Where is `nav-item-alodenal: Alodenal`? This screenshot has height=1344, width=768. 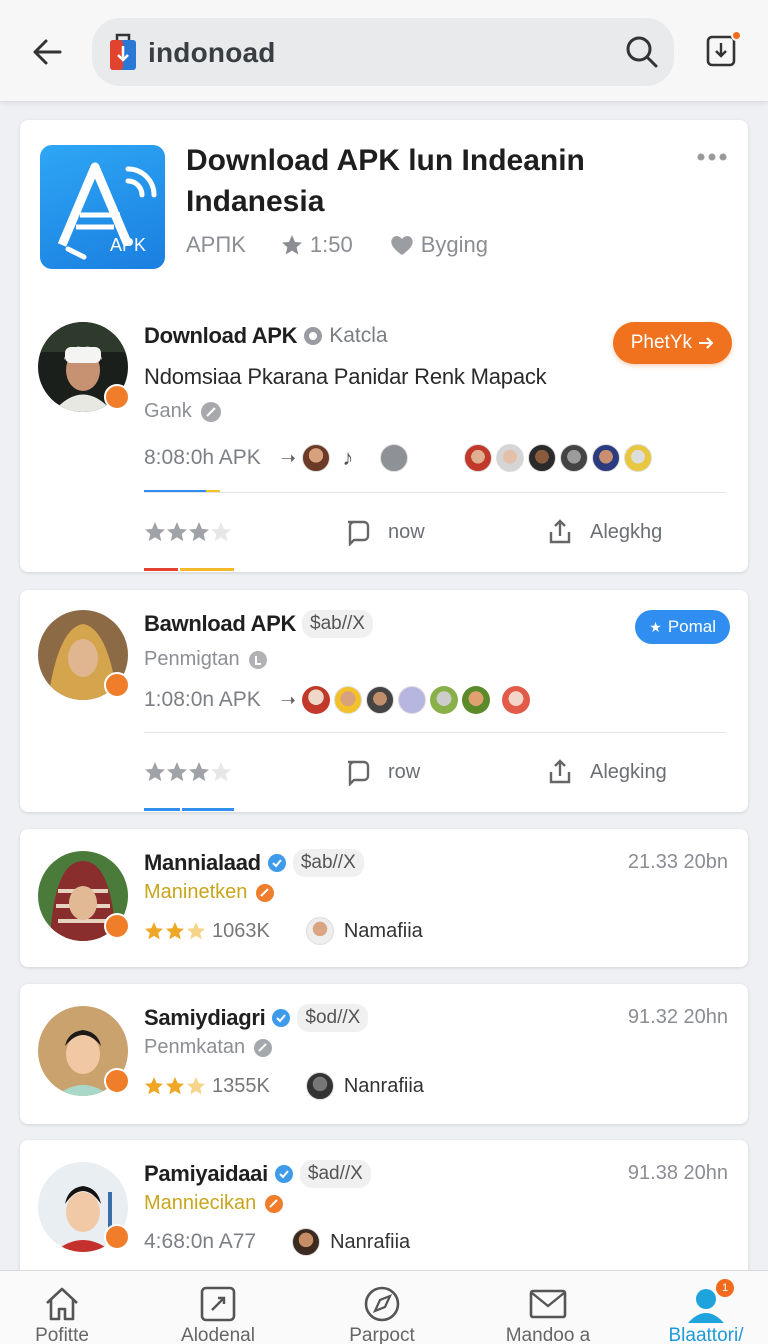
nav-item-alodenal: Alodenal is located at coordinates (218, 1314).